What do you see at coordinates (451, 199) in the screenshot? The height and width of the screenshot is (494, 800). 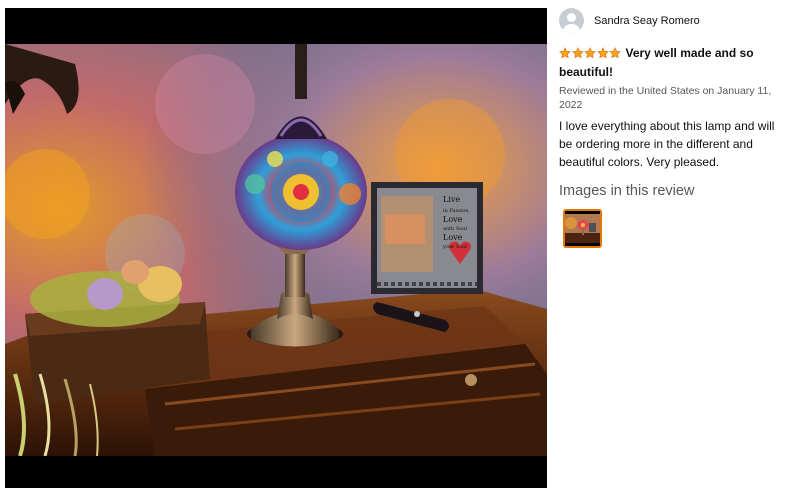 I see `frame-text-line-1: Live` at bounding box center [451, 199].